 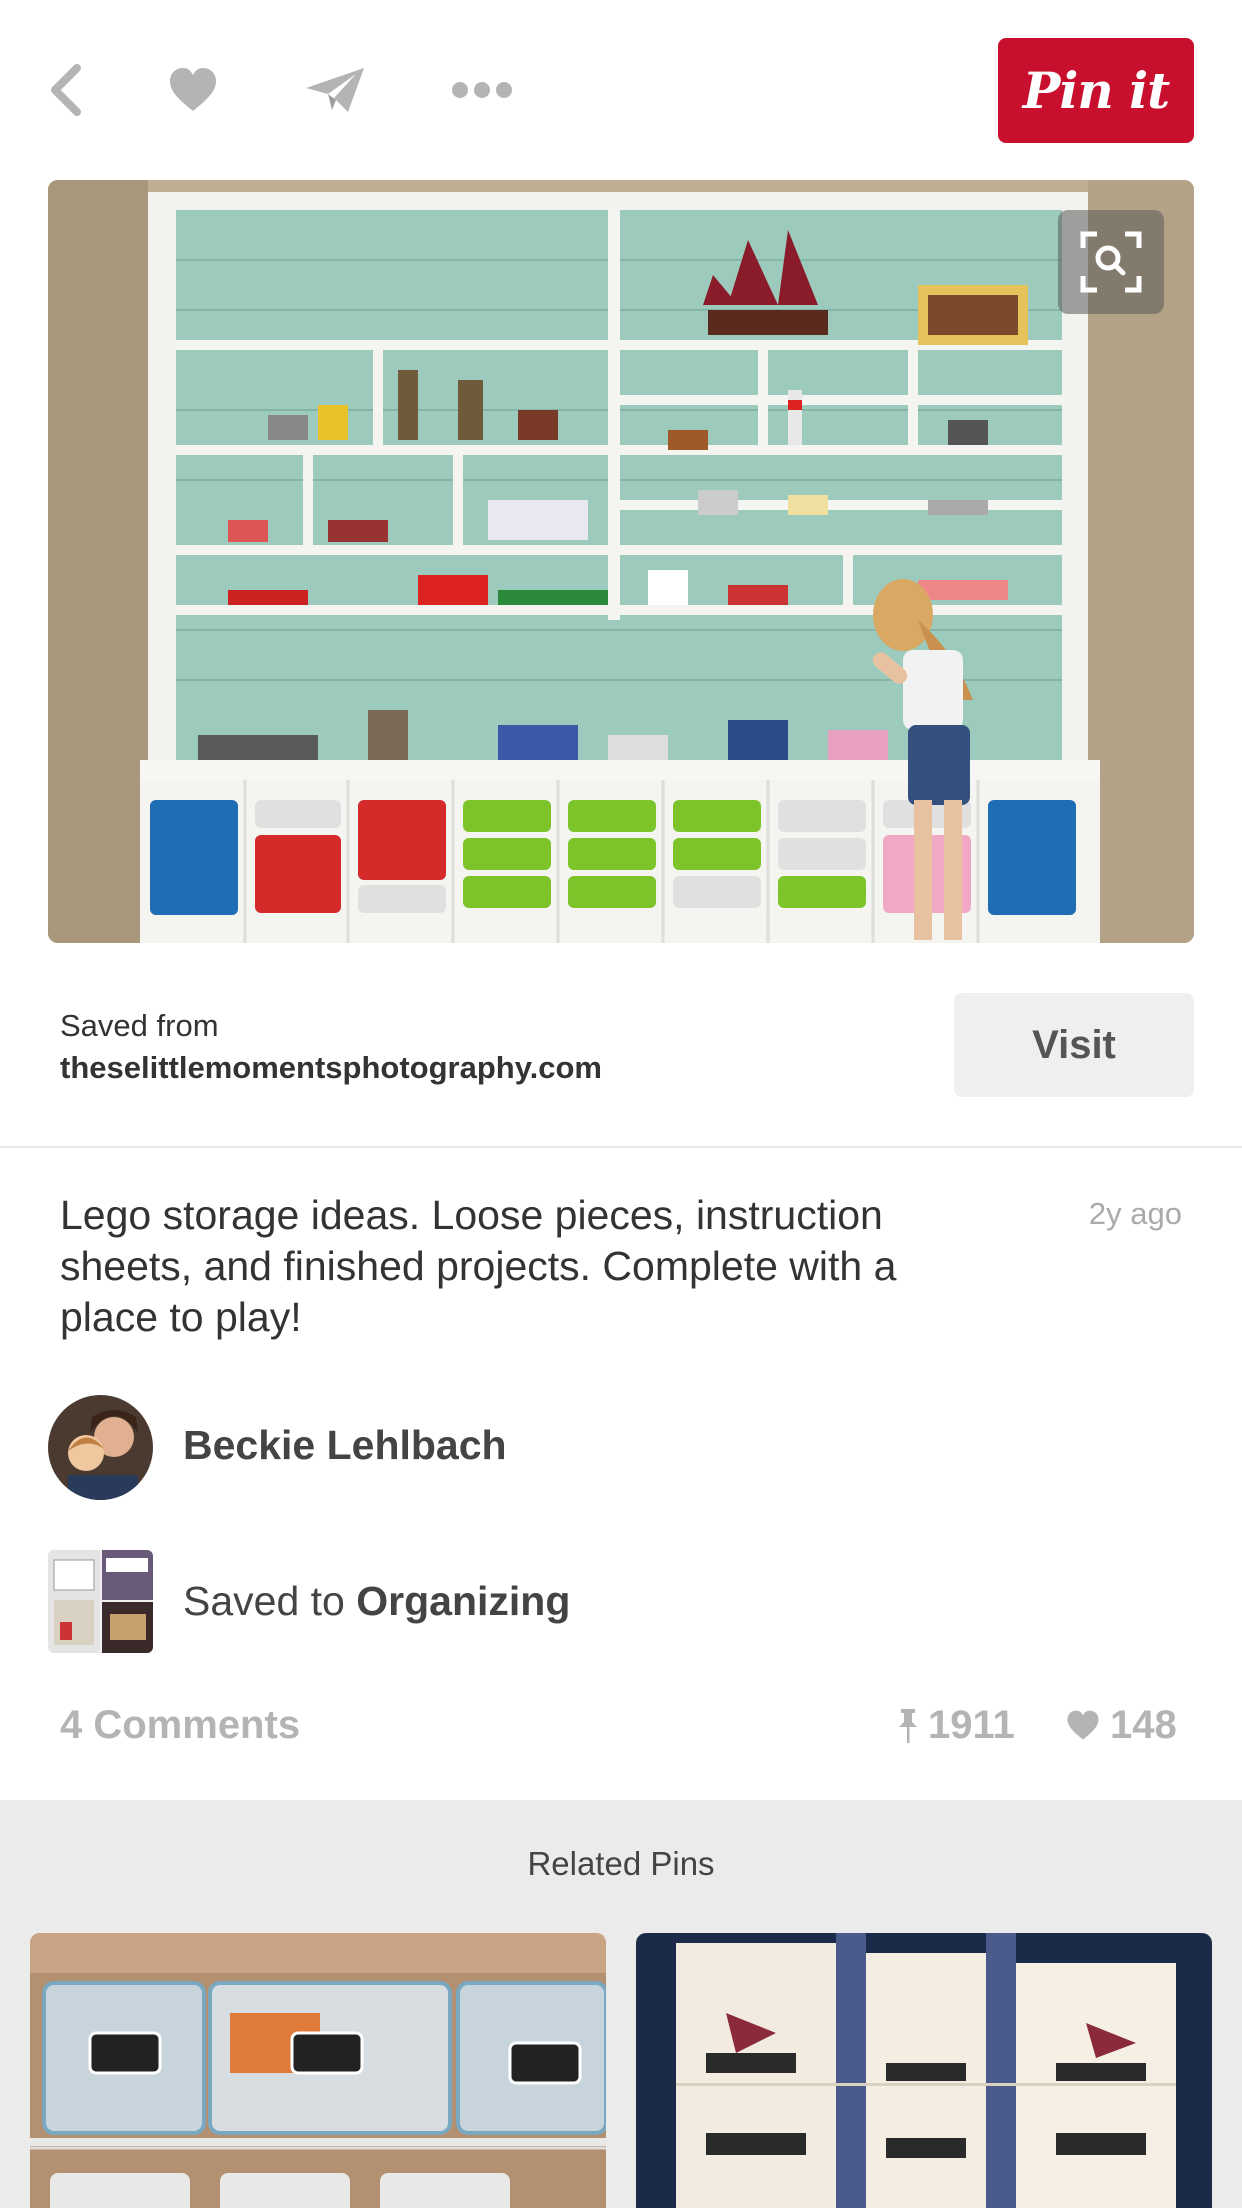 What do you see at coordinates (1096, 90) in the screenshot?
I see `pin-it-button: Pin it` at bounding box center [1096, 90].